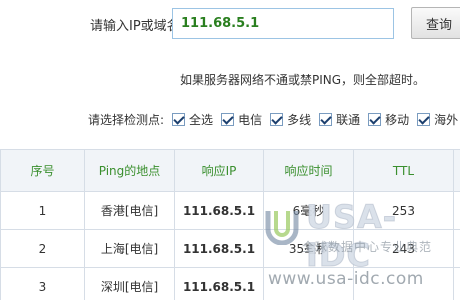  Describe the element at coordinates (308, 170) in the screenshot. I see `header-time: 响应时间` at that location.